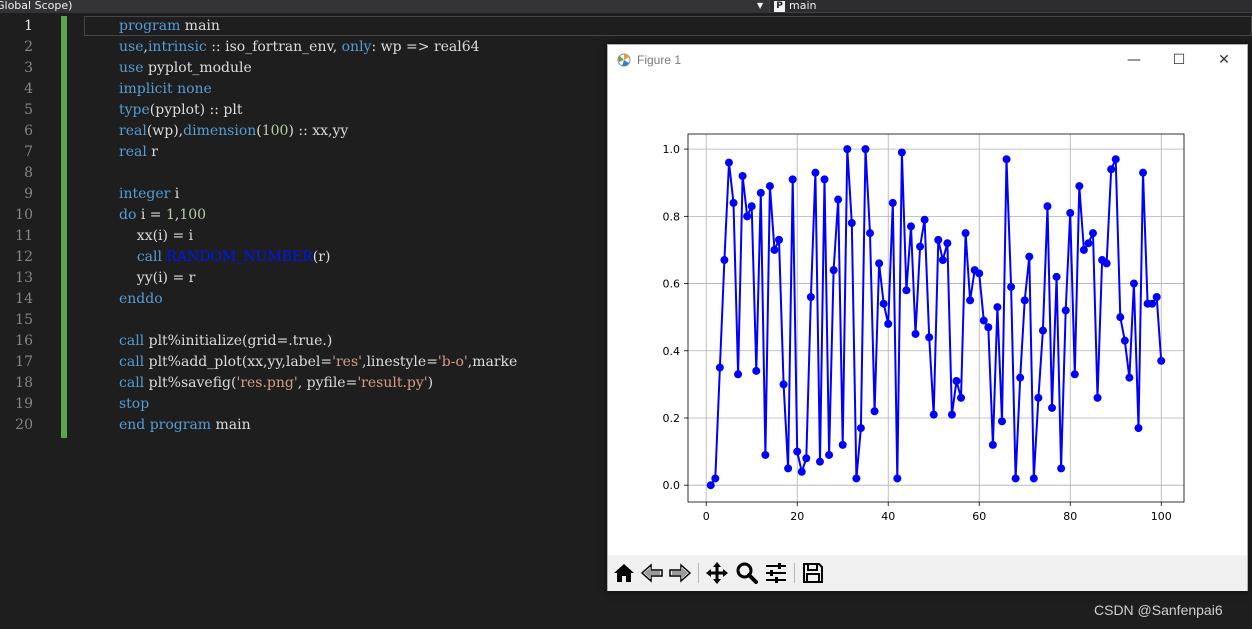 The height and width of the screenshot is (629, 1252). What do you see at coordinates (717, 573) in the screenshot?
I see `pan-icon` at bounding box center [717, 573].